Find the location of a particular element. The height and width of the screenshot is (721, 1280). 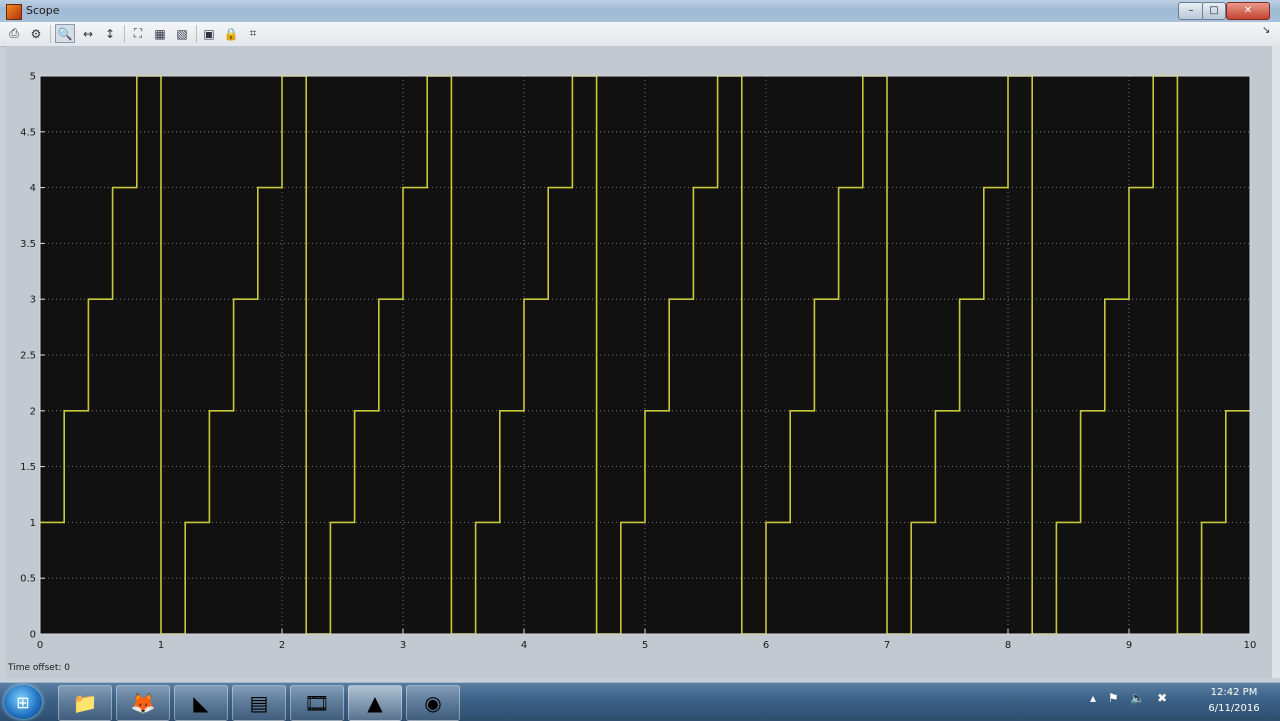

close-button: ✕ is located at coordinates (1248, 11).